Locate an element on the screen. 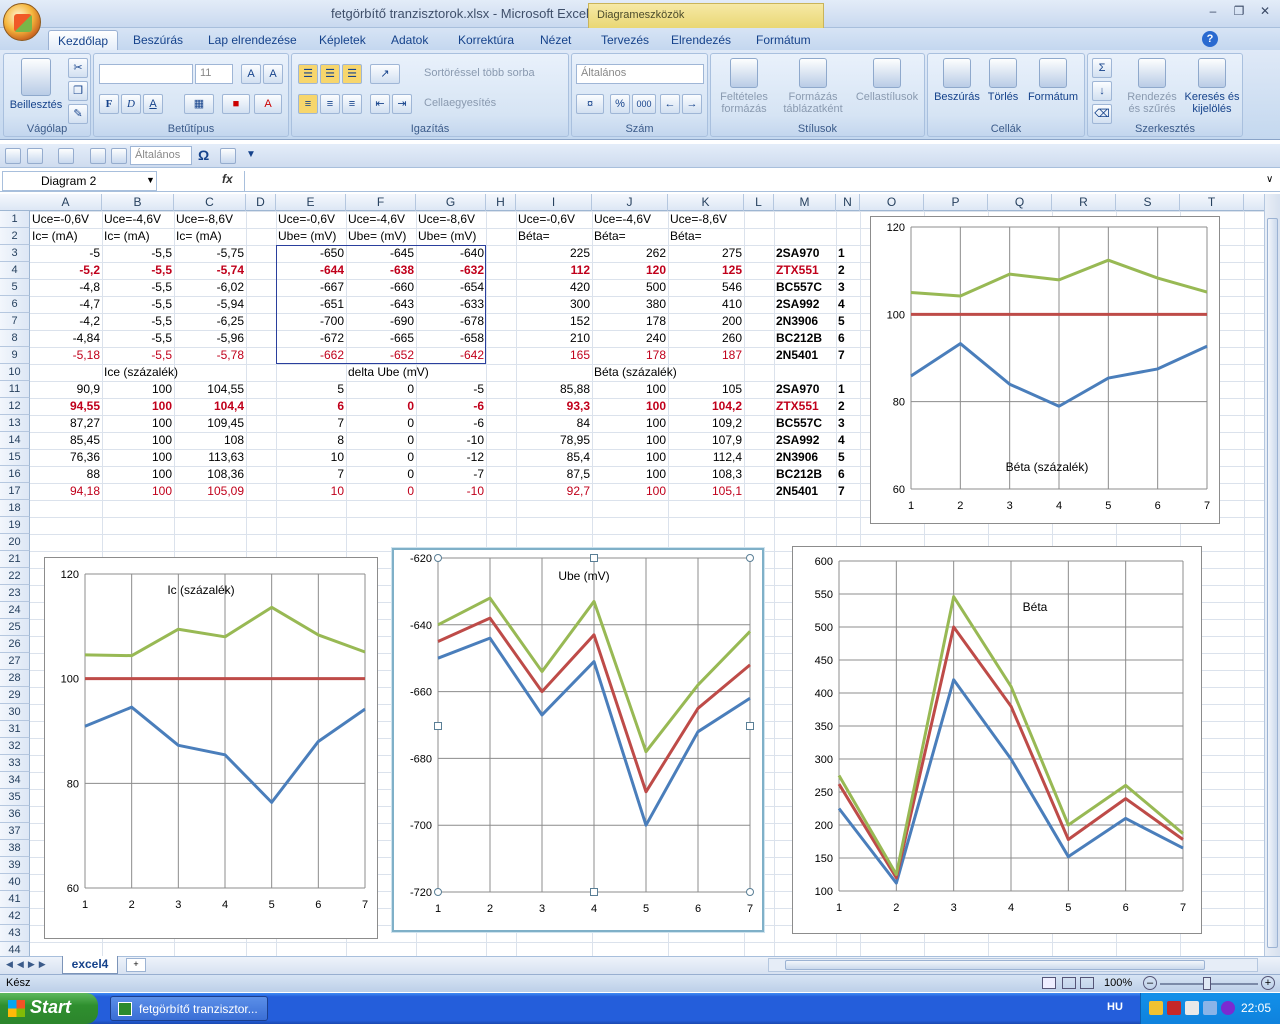 Image resolution: width=1280 pixels, height=1024 pixels. clear-icon: ⌫ is located at coordinates (1102, 114).